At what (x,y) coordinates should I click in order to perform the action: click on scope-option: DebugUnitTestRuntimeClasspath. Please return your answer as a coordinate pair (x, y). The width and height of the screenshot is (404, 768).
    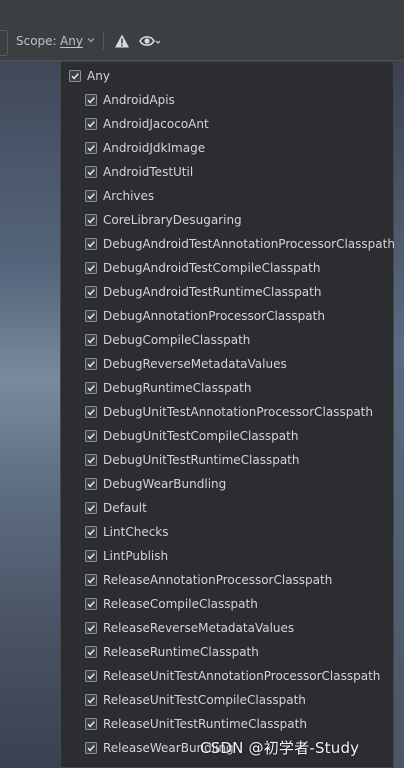
    Looking at the image, I should click on (192, 460).